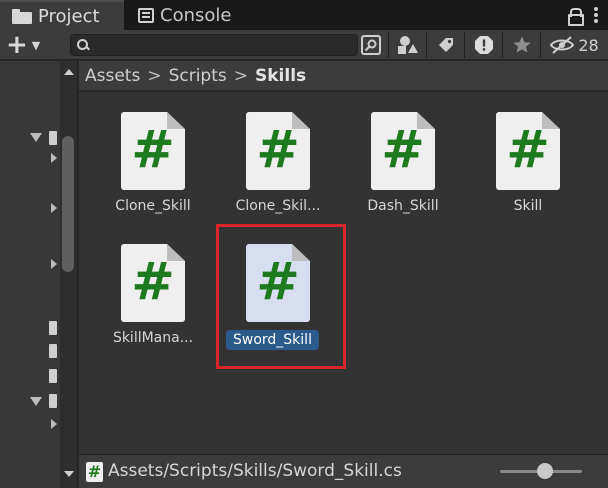 This screenshot has height=488, width=608. What do you see at coordinates (588, 45) in the screenshot?
I see `hidden-count: 28` at bounding box center [588, 45].